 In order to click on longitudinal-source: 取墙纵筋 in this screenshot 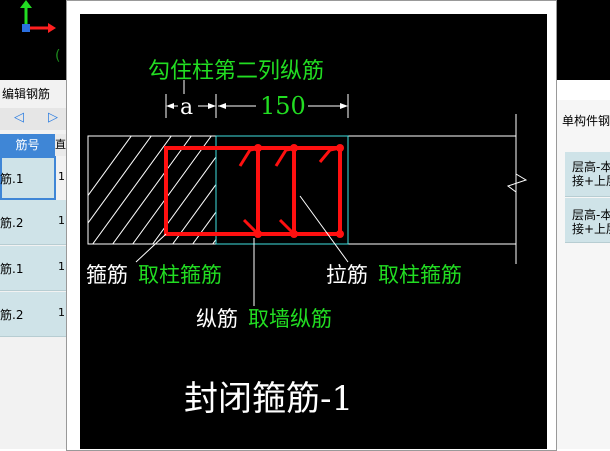, I will do `click(290, 319)`.